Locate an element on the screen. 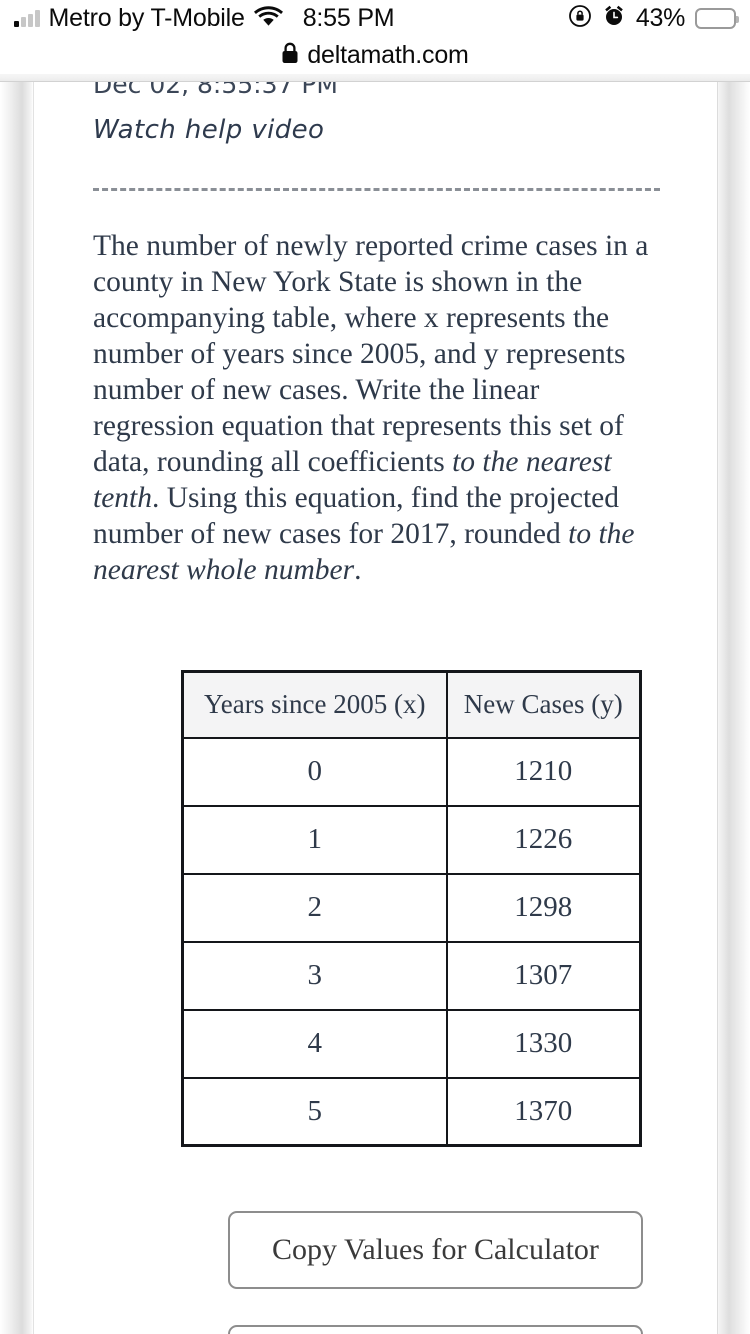  lock-icon is located at coordinates (290, 55).